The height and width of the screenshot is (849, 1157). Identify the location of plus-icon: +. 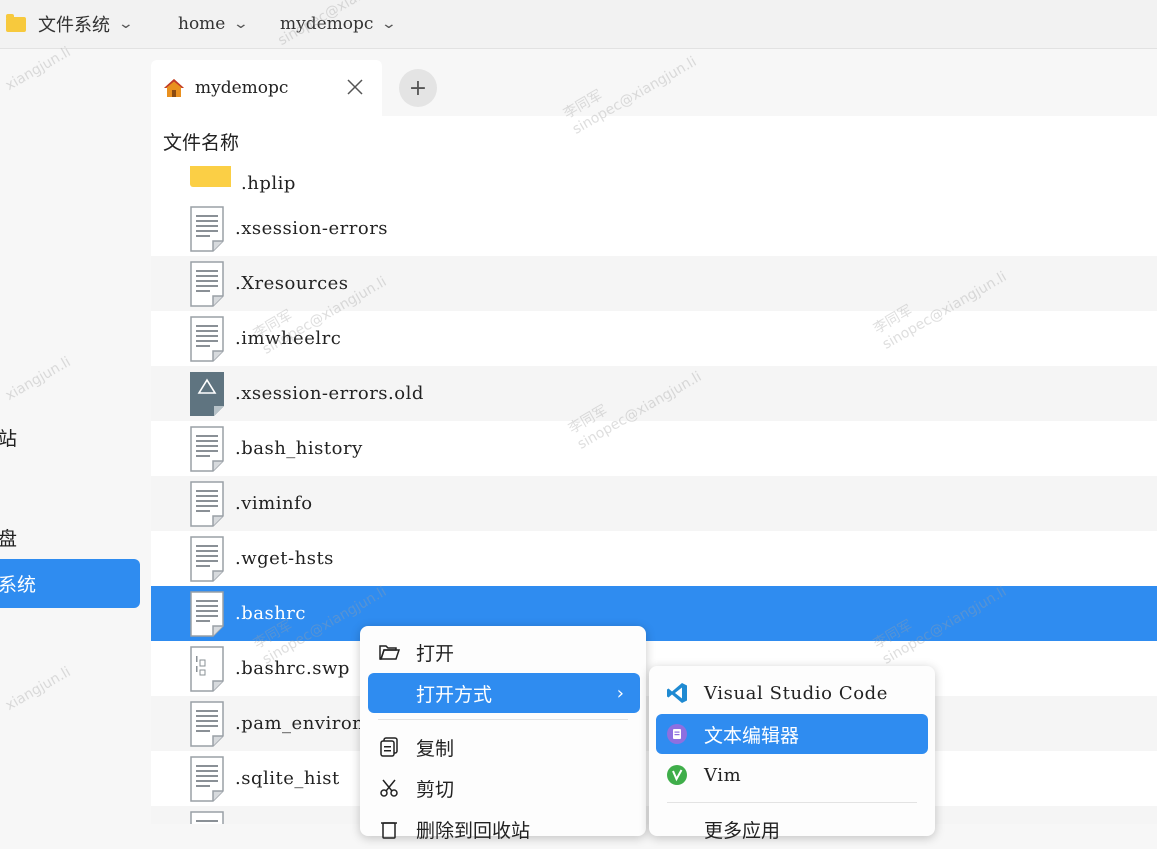
(418, 88).